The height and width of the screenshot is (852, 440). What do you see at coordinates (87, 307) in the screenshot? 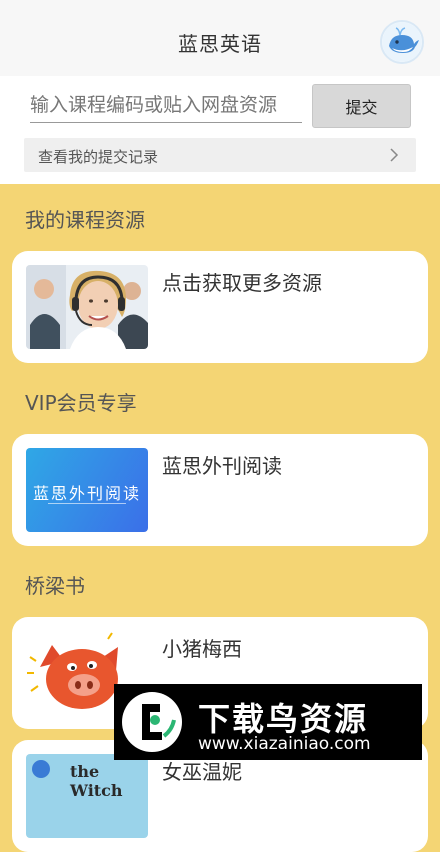
I see `customer-service-thumbnail` at bounding box center [87, 307].